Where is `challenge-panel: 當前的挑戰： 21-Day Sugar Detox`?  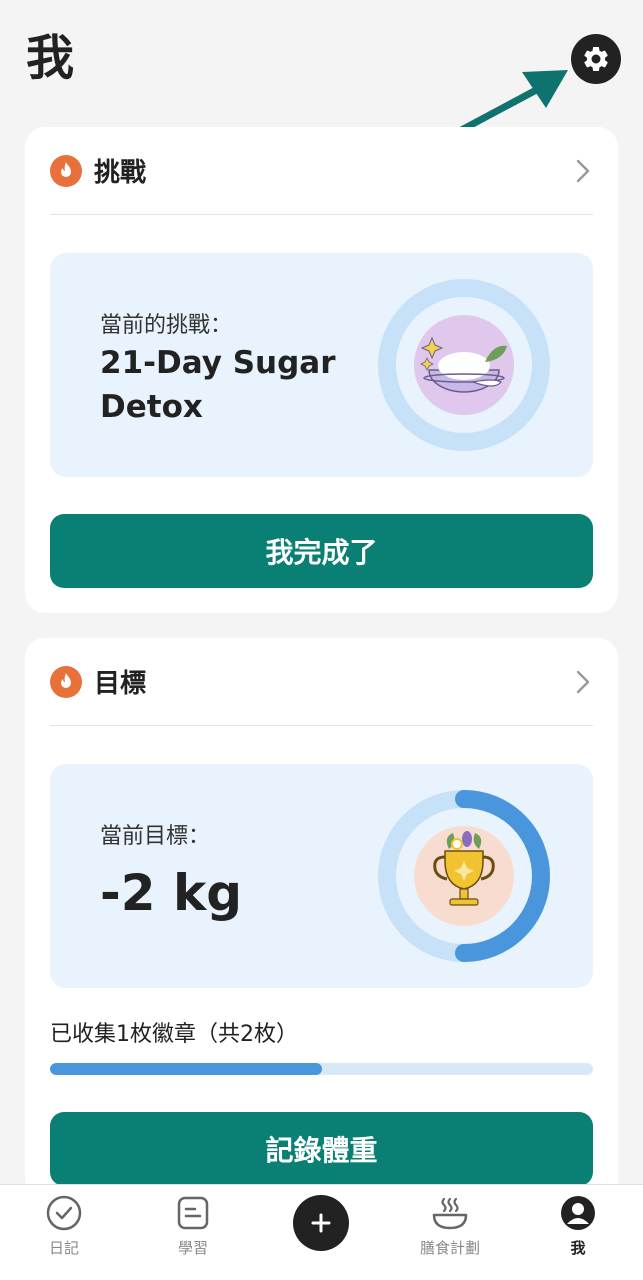
challenge-panel: 當前的挑戰： 21-Day Sugar Detox is located at coordinates (321, 365).